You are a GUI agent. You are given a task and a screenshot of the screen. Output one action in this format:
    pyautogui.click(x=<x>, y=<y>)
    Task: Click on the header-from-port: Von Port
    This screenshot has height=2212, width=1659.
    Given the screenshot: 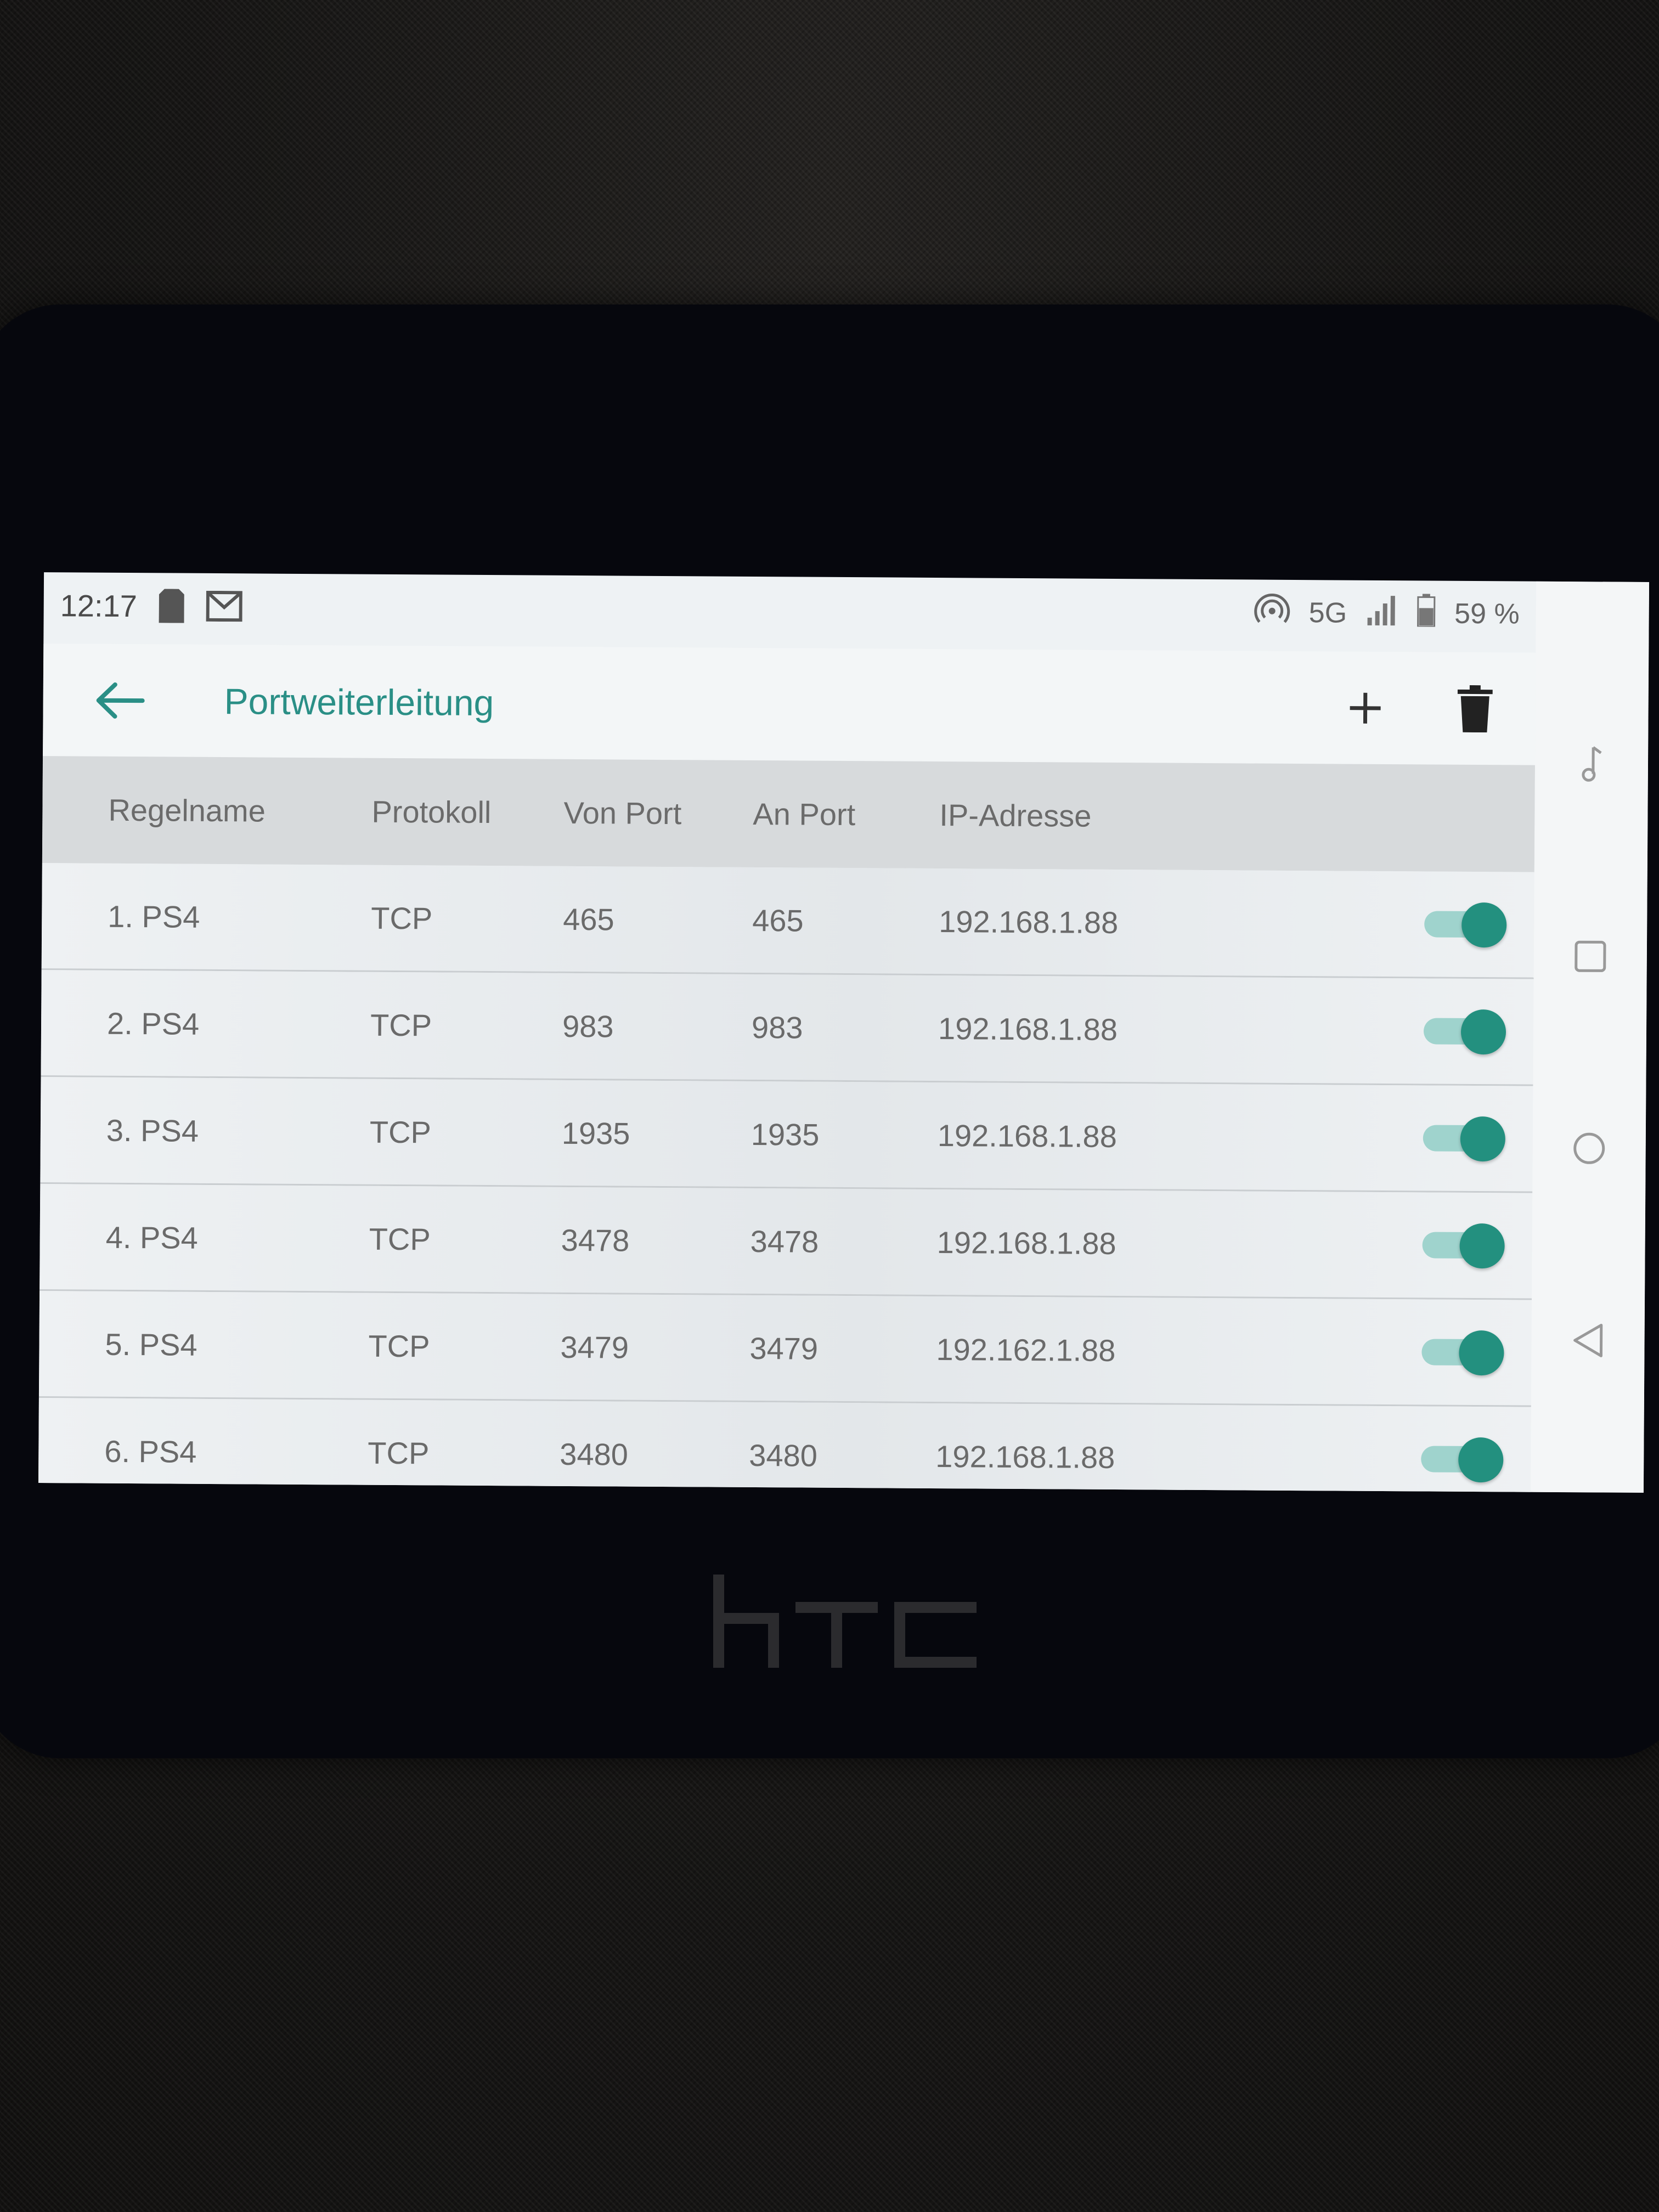 What is the action you would take?
    pyautogui.click(x=622, y=813)
    